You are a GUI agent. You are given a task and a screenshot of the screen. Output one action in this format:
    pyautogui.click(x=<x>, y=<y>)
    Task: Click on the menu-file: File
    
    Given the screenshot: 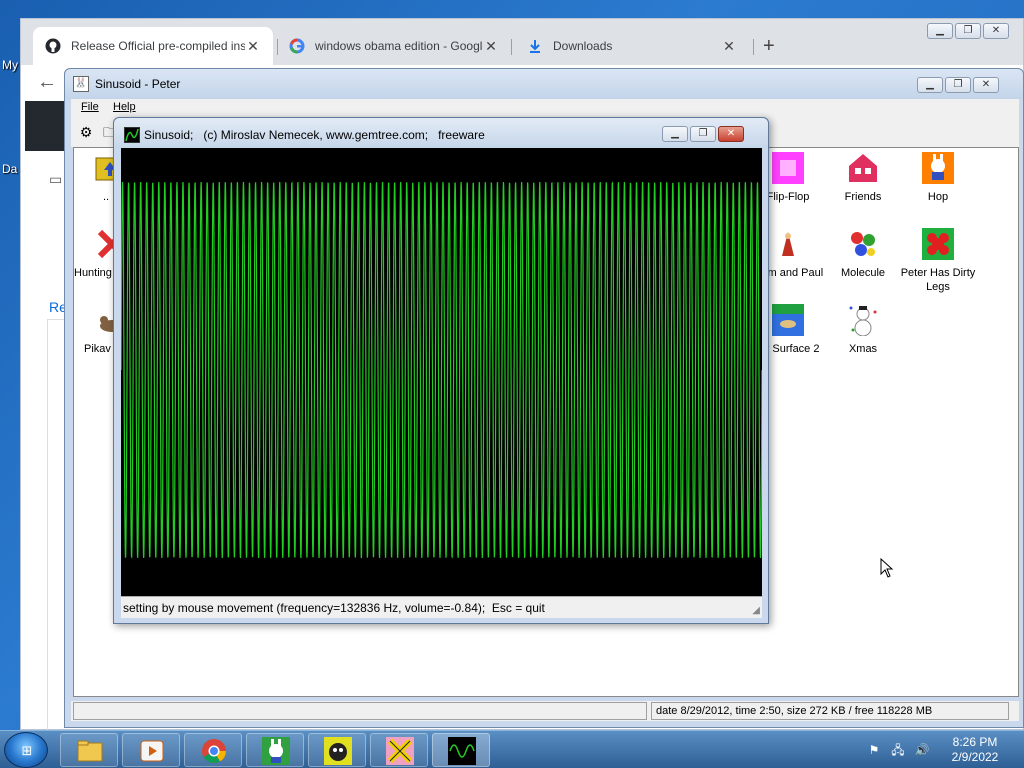 What is the action you would take?
    pyautogui.click(x=90, y=107)
    